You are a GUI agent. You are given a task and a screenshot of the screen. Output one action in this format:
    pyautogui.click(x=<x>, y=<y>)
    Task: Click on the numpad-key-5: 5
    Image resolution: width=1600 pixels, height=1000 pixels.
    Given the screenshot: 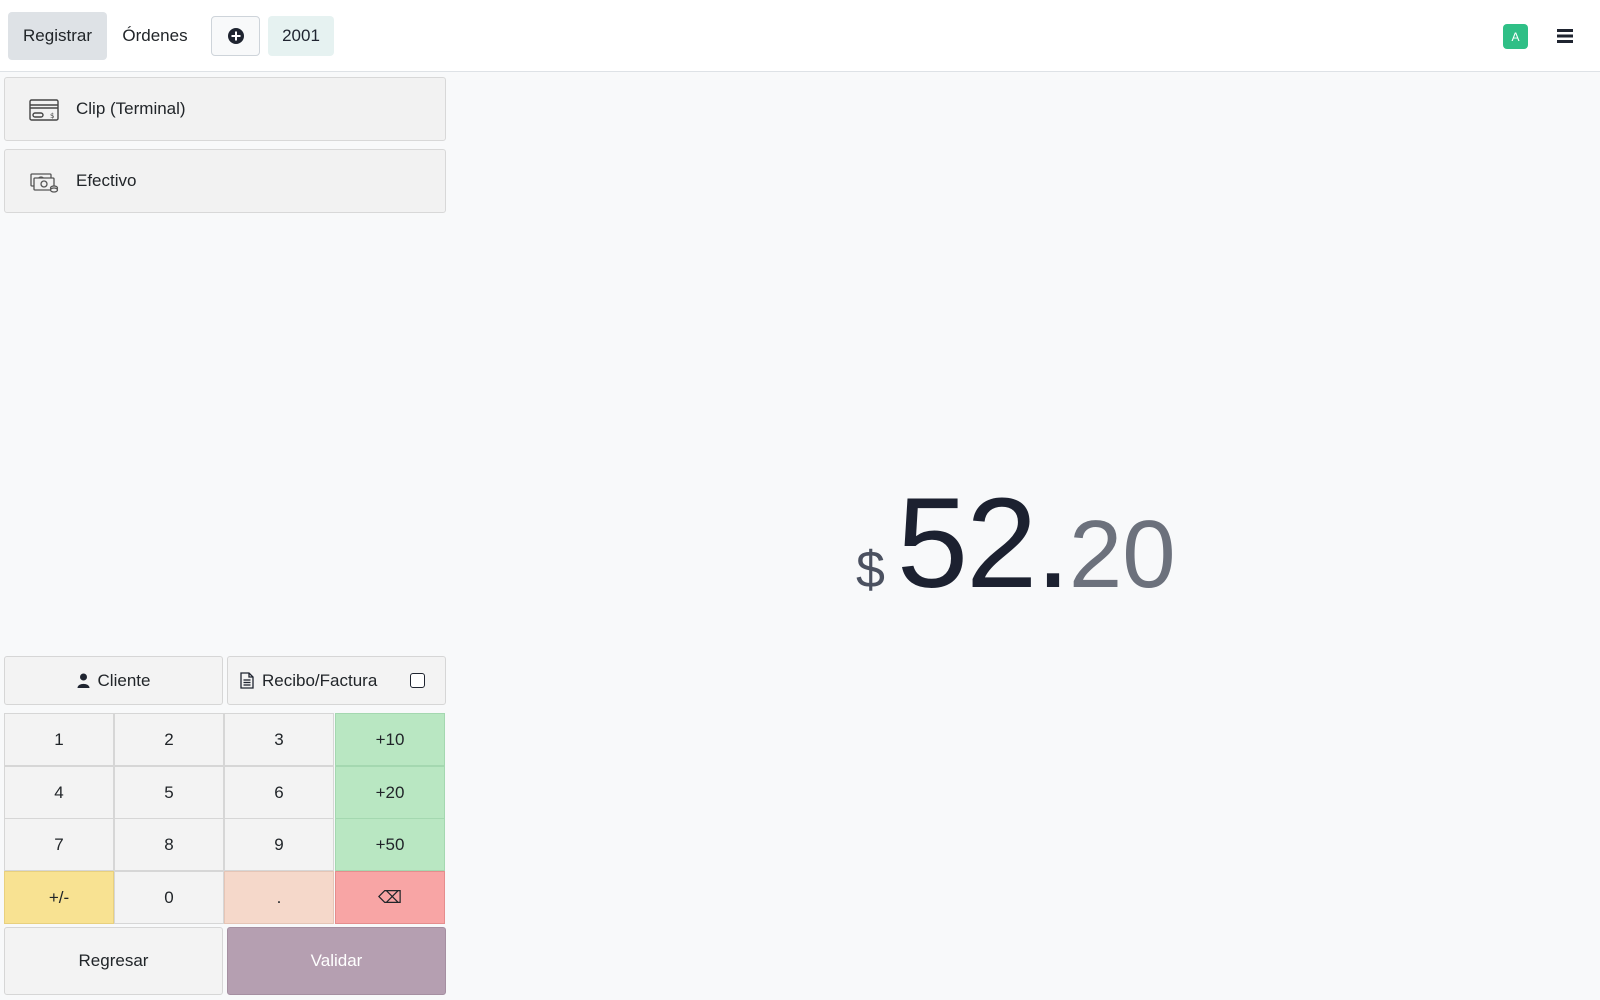 What is the action you would take?
    pyautogui.click(x=169, y=792)
    